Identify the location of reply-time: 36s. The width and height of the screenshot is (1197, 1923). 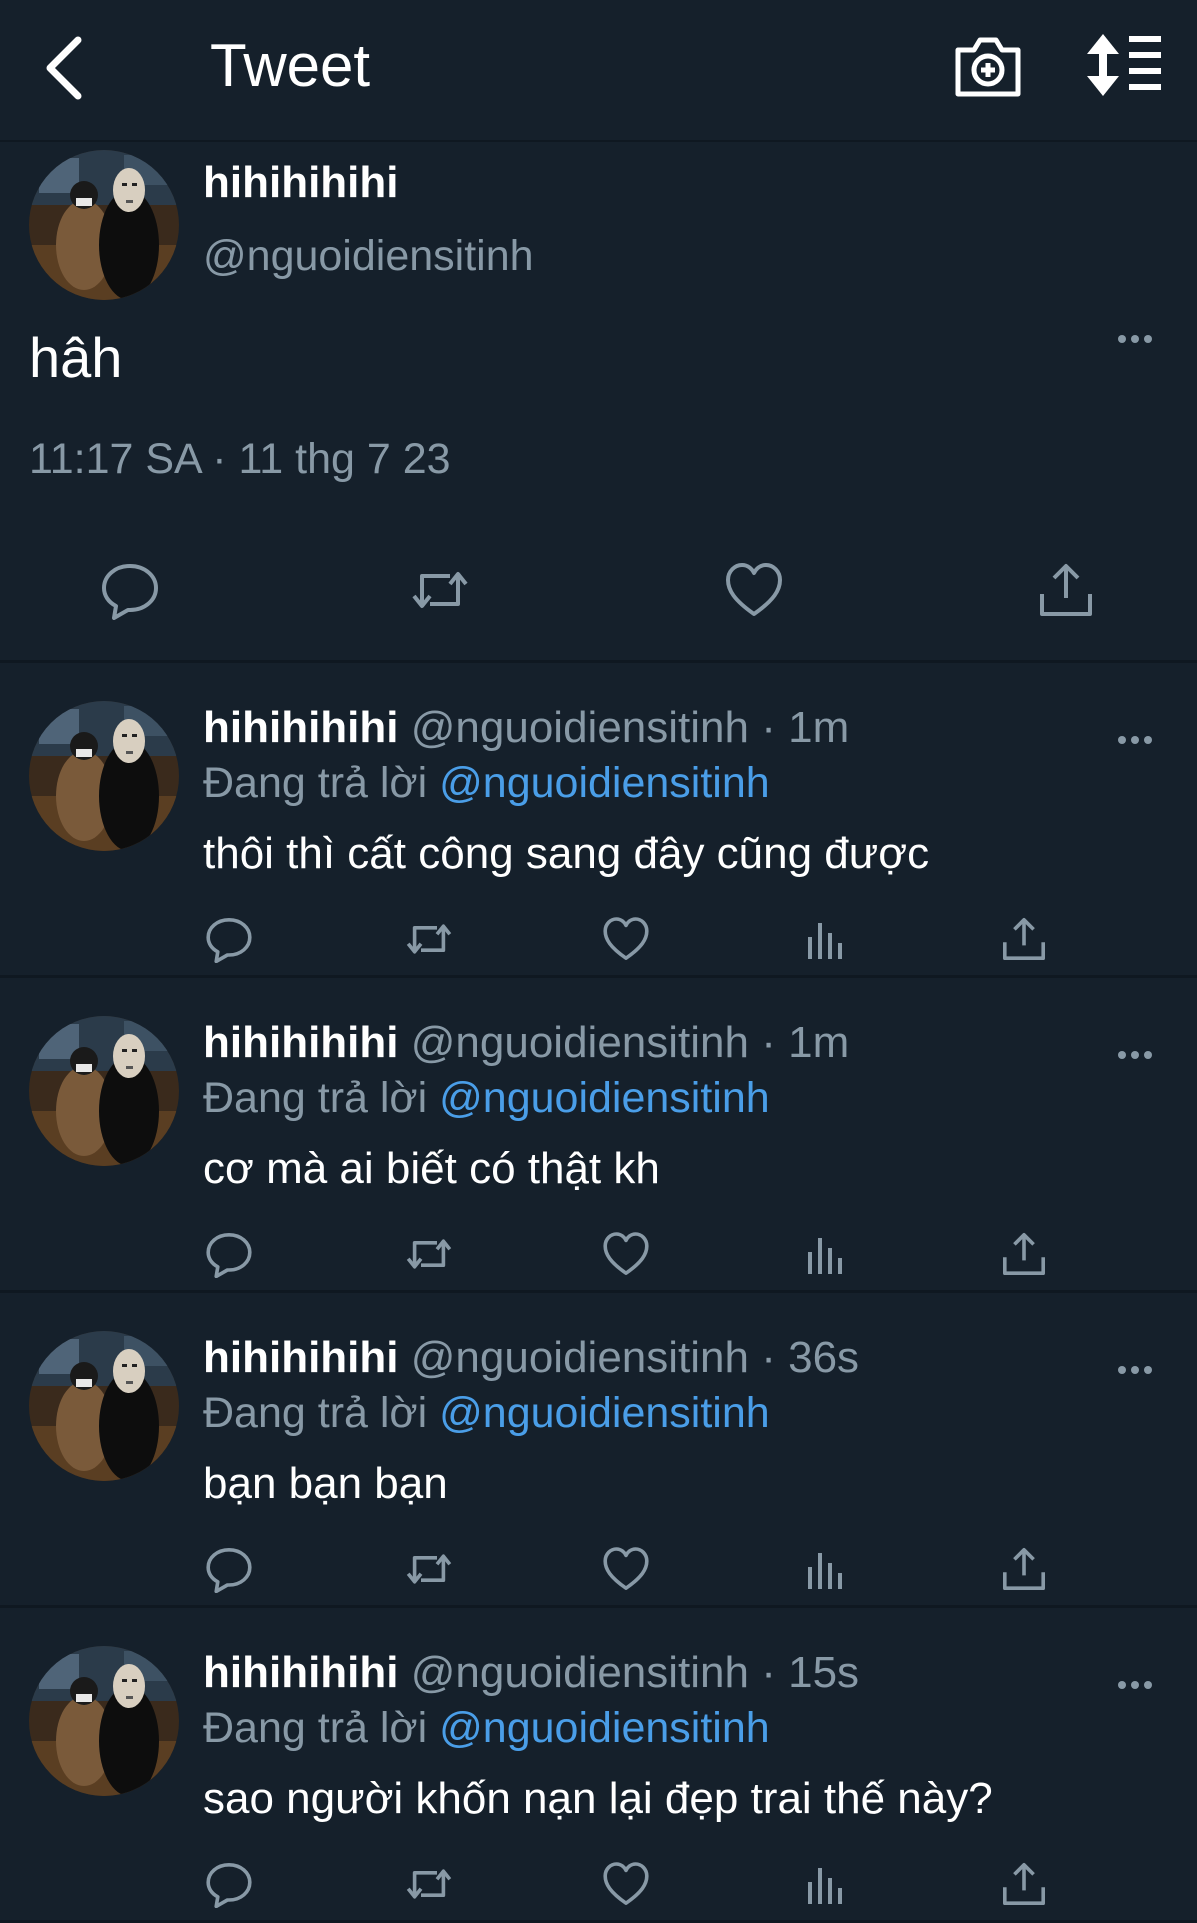
(824, 1357).